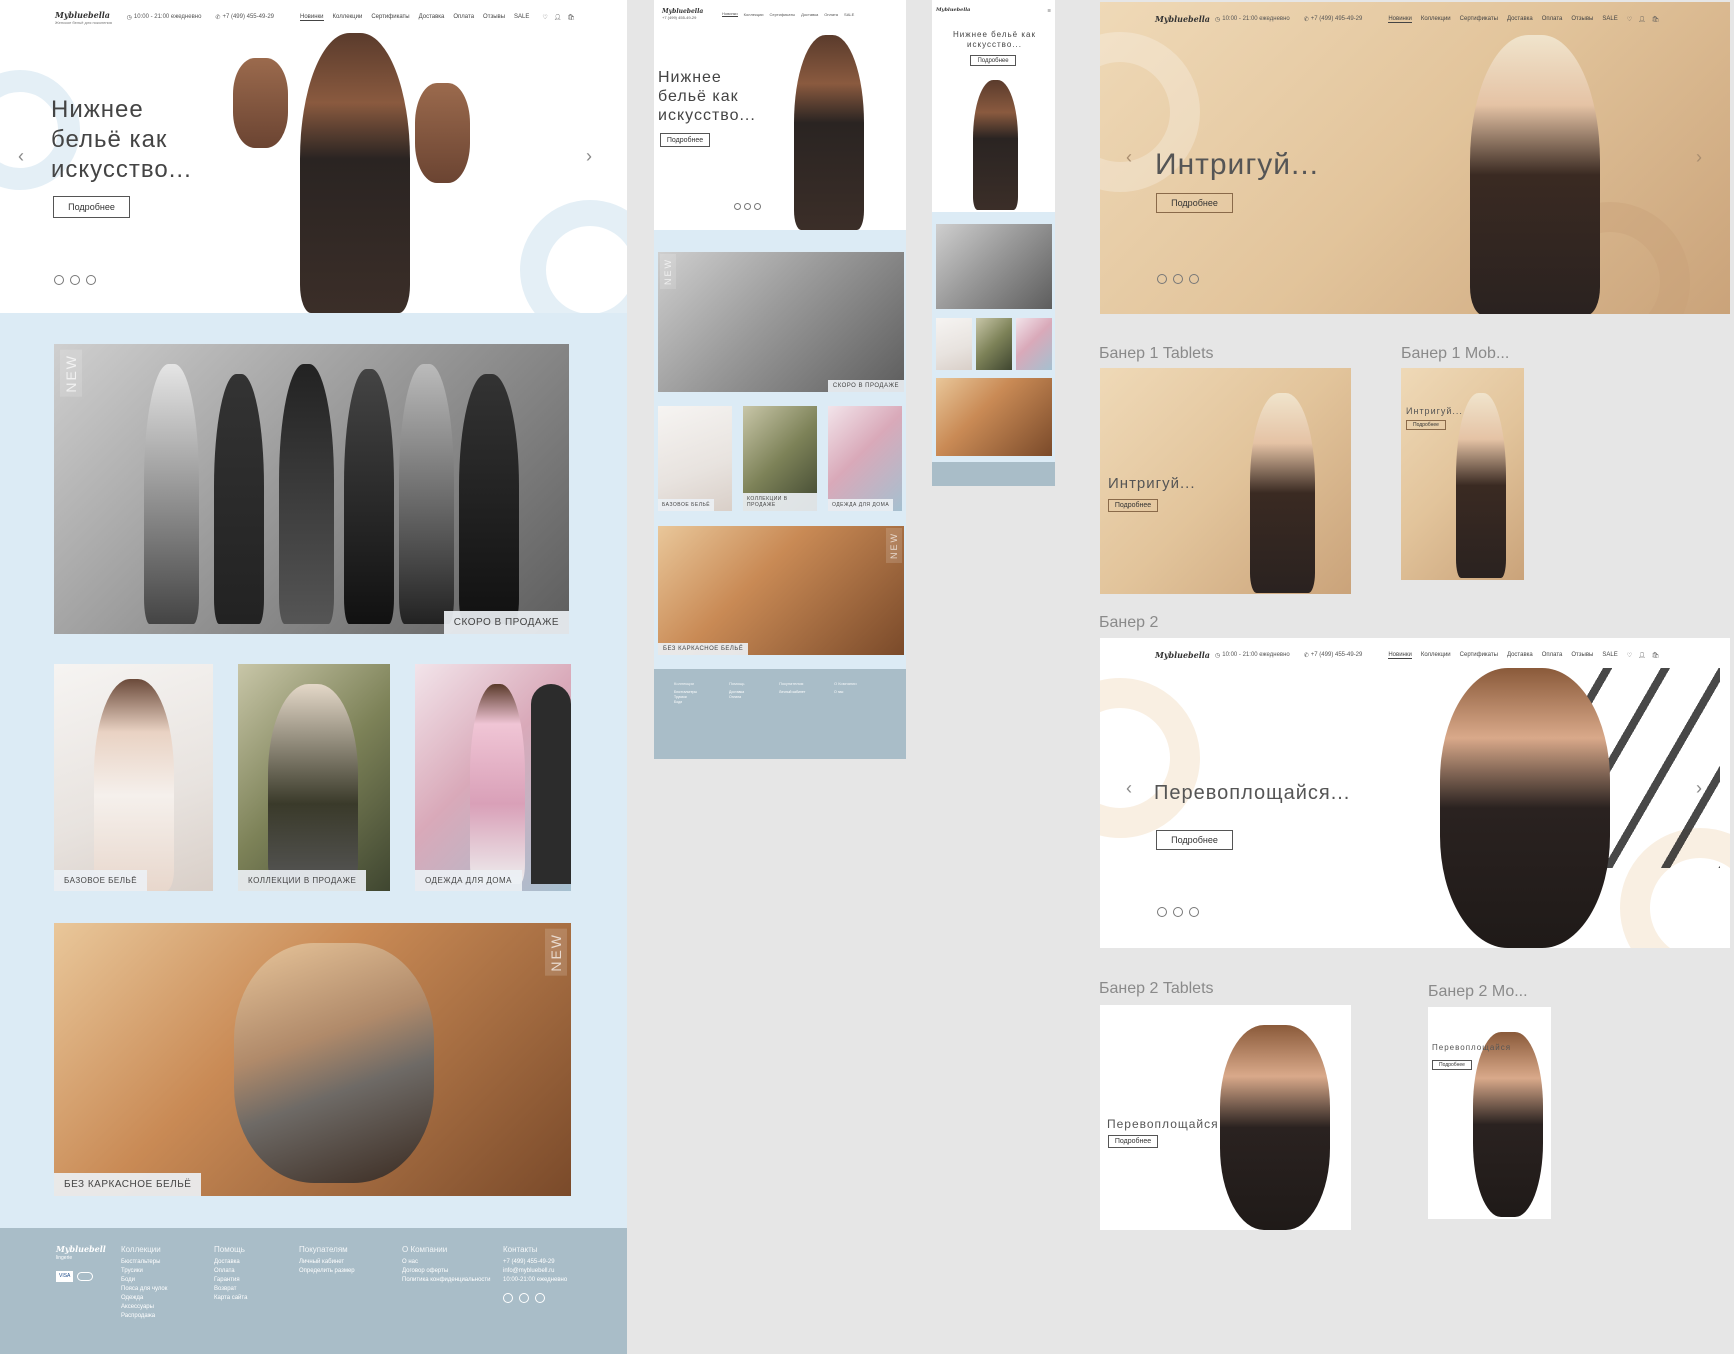 This screenshot has height=1354, width=1734. What do you see at coordinates (865, 458) in the screenshot?
I see `tablet-category-homewear: ОДЕЖДА ДЛЯ ДОМА` at bounding box center [865, 458].